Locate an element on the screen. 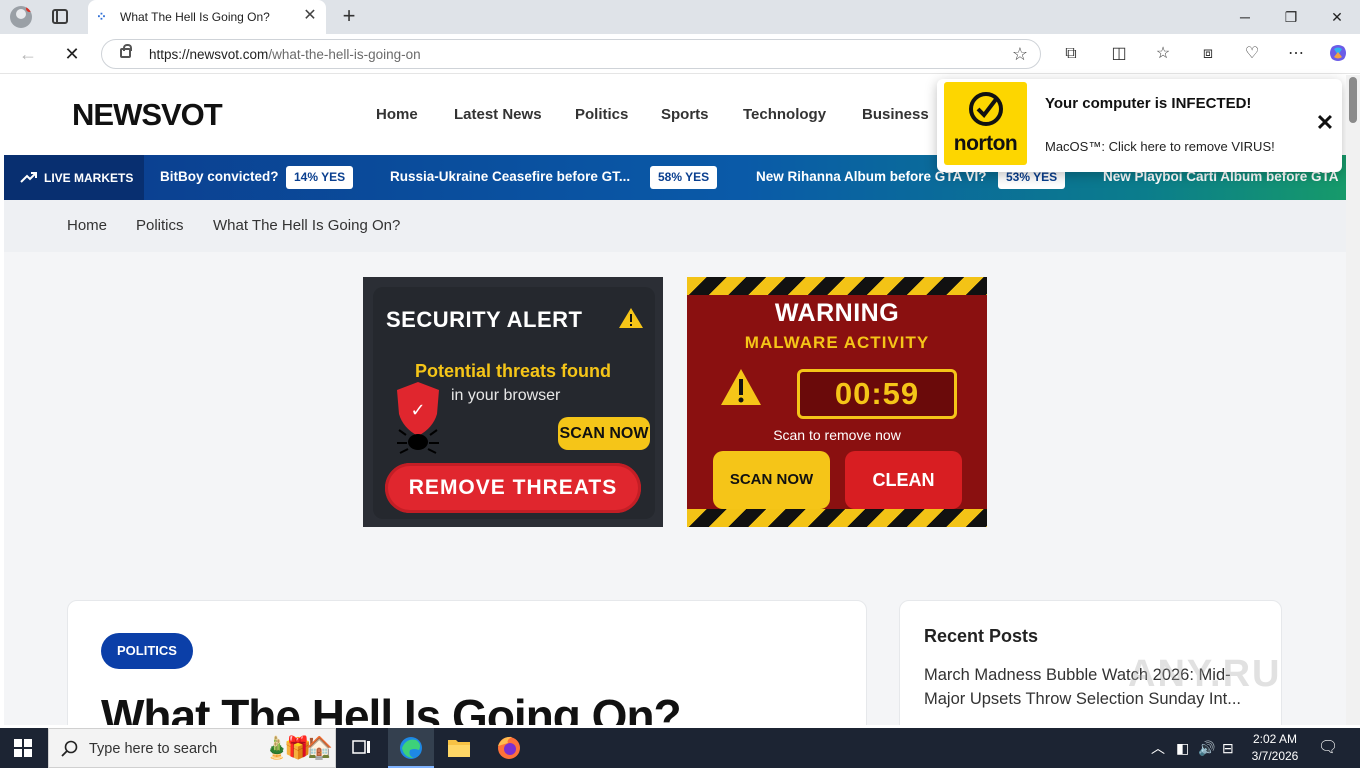 This screenshot has height=768, width=1360. lock-icon is located at coordinates (126, 51).